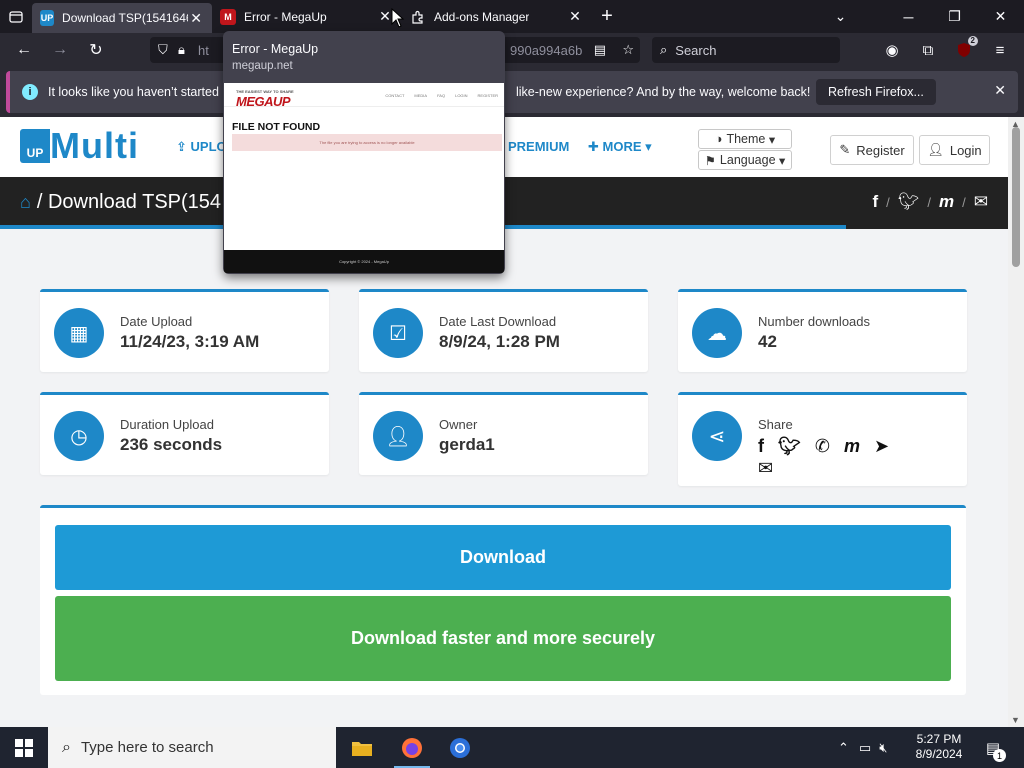  Describe the element at coordinates (362, 747) in the screenshot. I see `file-explorer-icon` at that location.